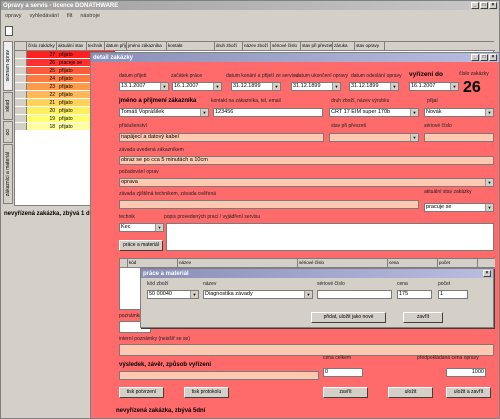  What do you see at coordinates (8, 174) in the screenshot?
I see `tab-zakaznici: zákazníci a materiál` at bounding box center [8, 174].